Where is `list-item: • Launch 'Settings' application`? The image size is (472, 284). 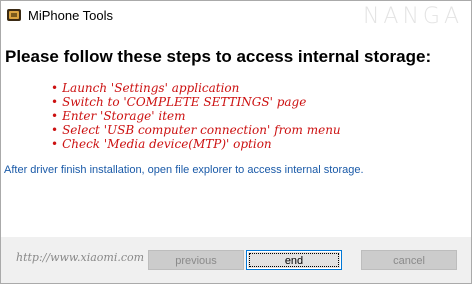 list-item: • Launch 'Settings' application is located at coordinates (196, 88).